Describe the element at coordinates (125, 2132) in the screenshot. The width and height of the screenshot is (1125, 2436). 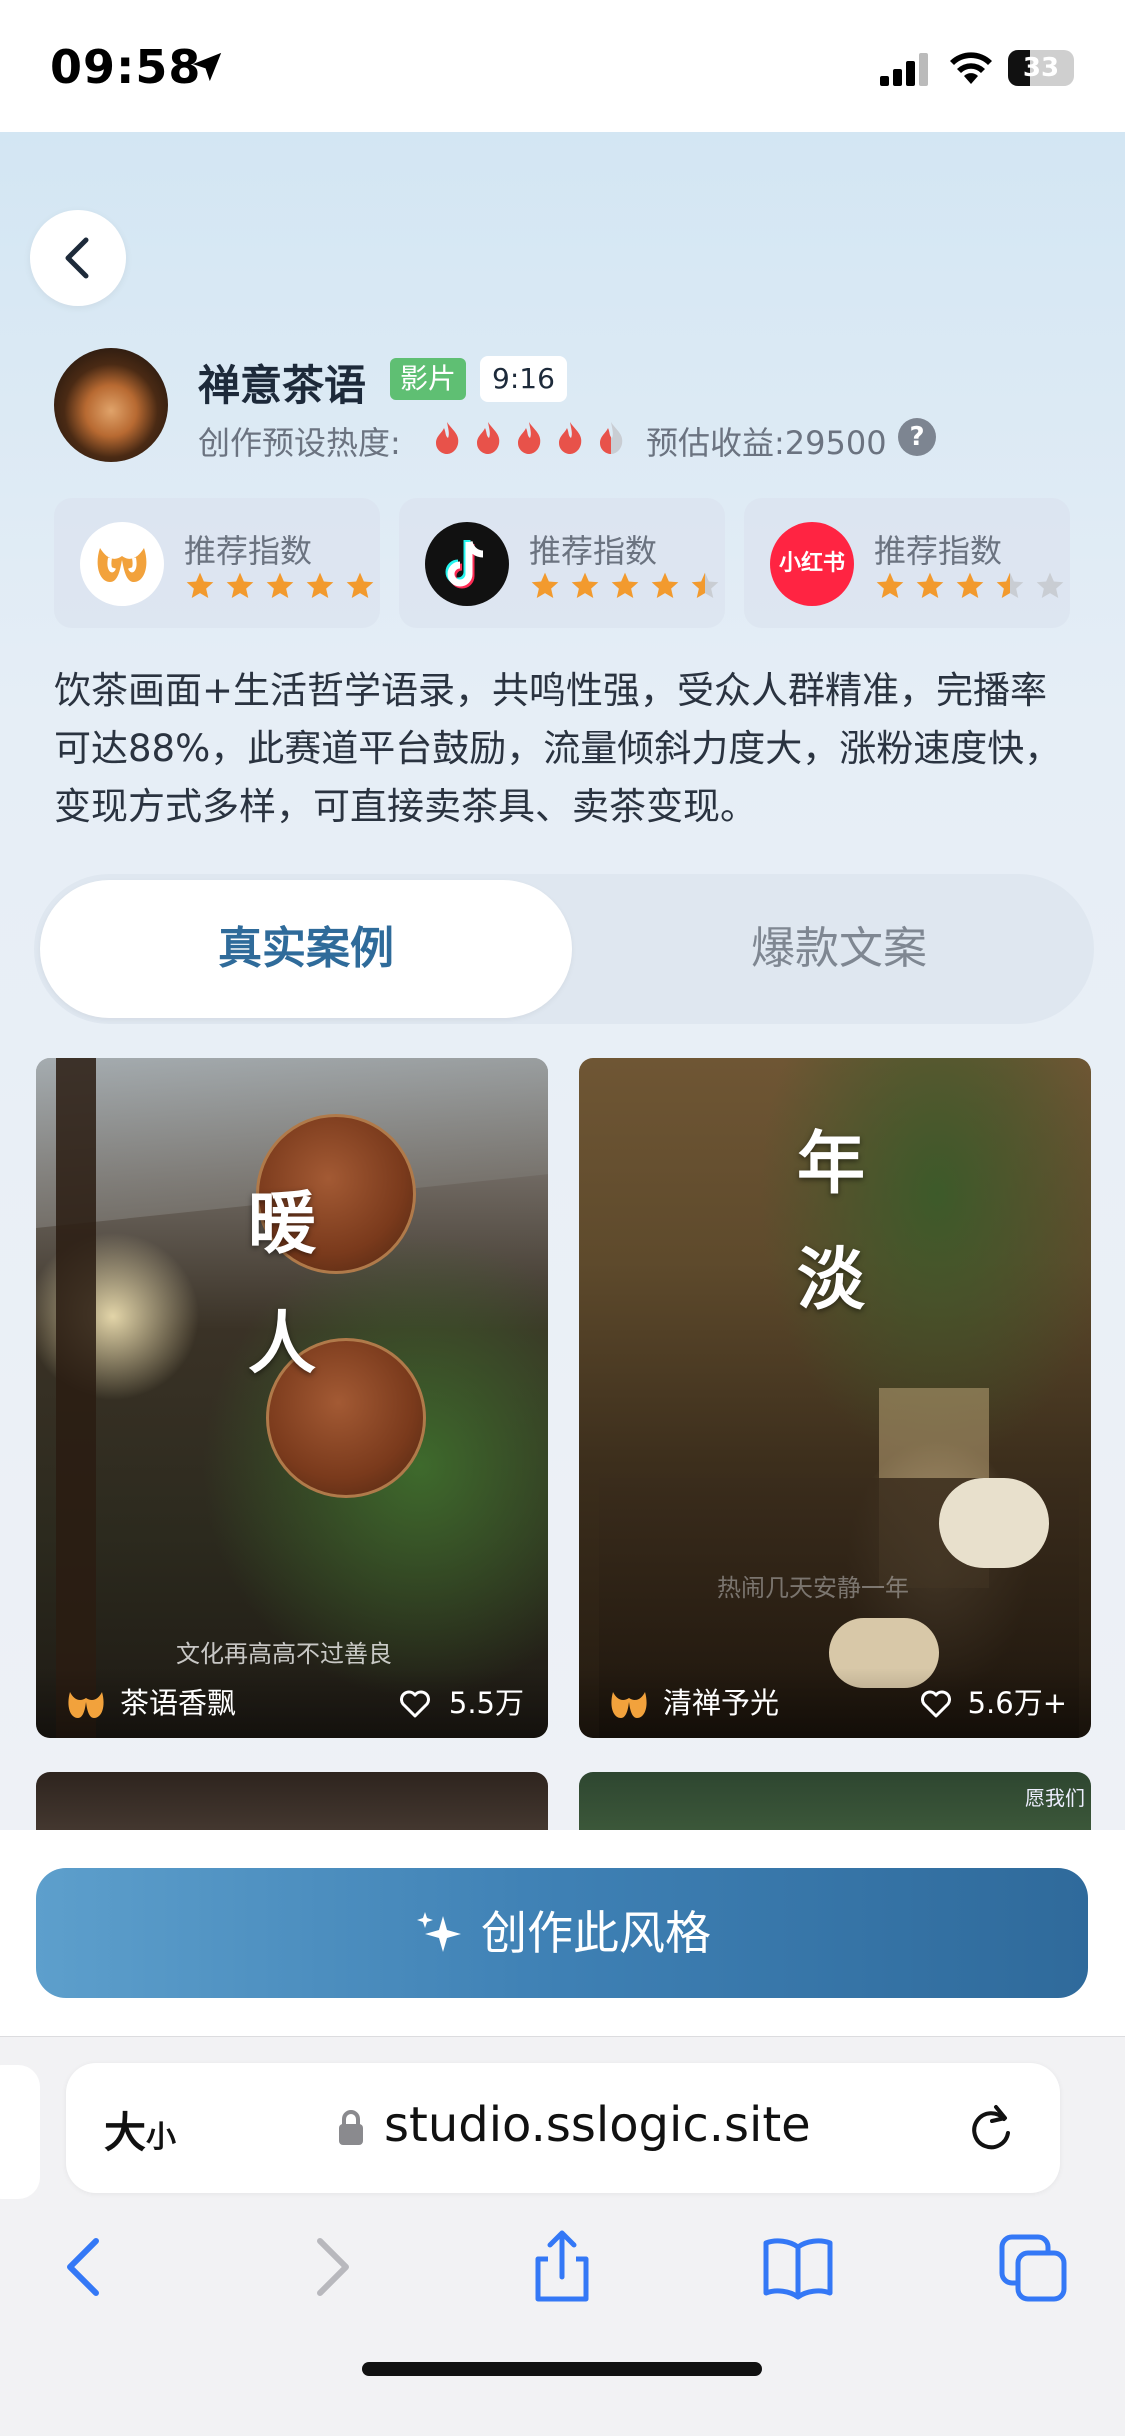
I see `text-size-big: 大` at that location.